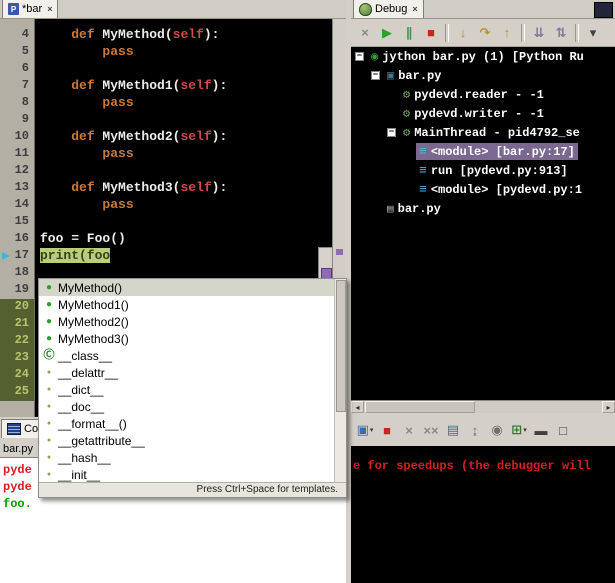  What do you see at coordinates (563, 430) in the screenshot?
I see `maximize-button: □` at bounding box center [563, 430].